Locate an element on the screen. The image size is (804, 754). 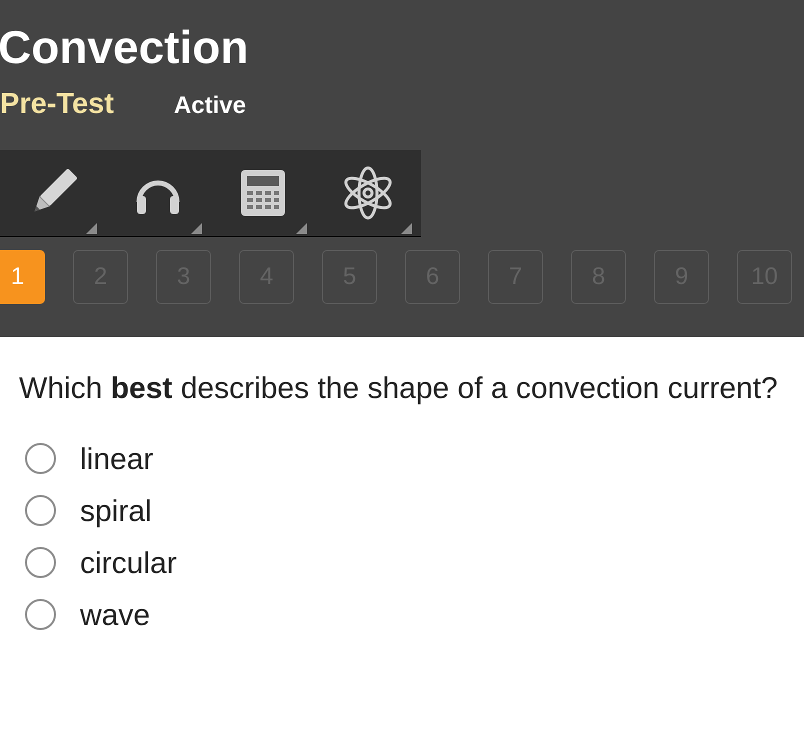
answer-option-label: spiral is located at coordinates (116, 510).